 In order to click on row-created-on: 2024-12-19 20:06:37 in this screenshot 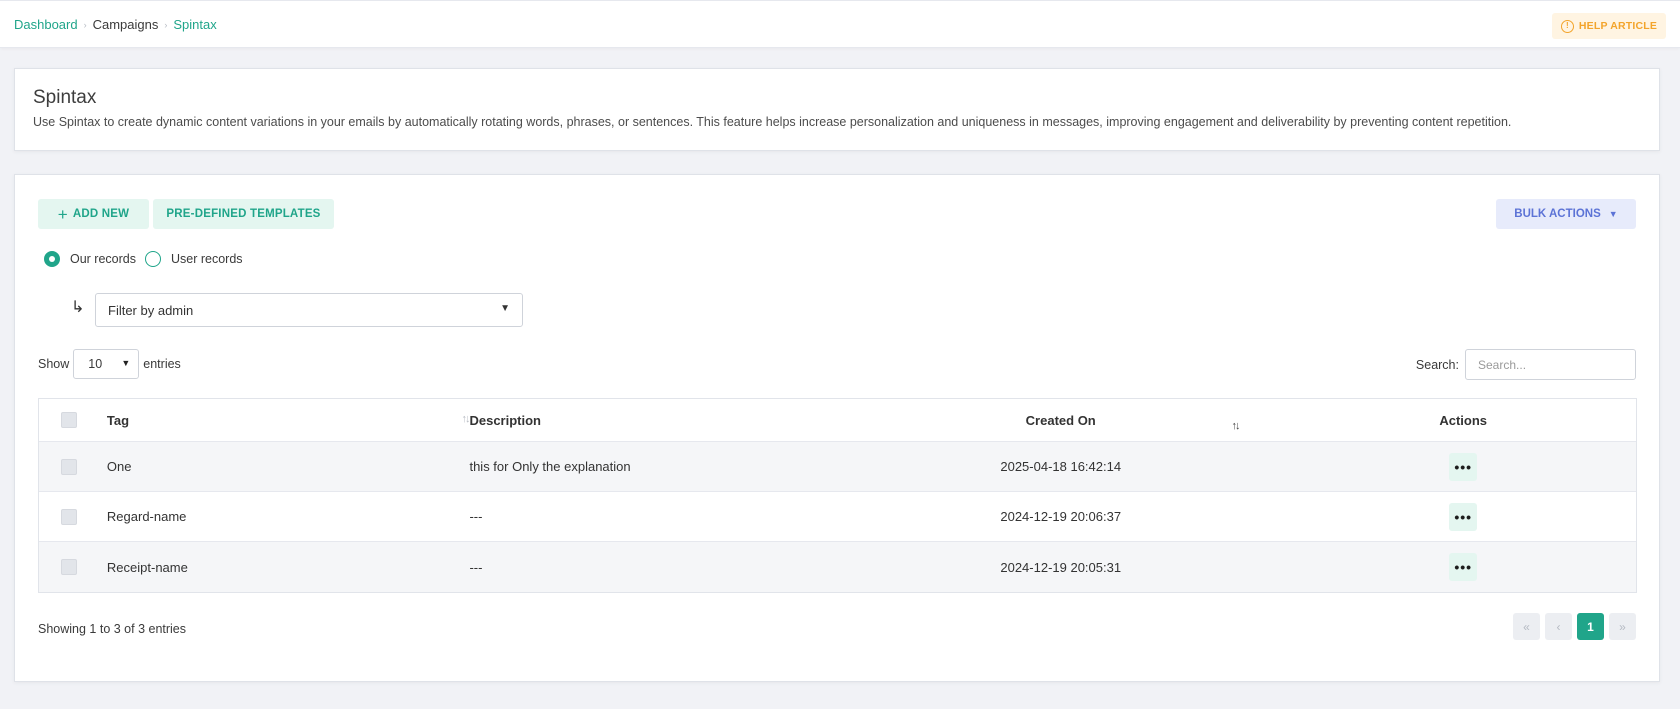, I will do `click(1061, 516)`.